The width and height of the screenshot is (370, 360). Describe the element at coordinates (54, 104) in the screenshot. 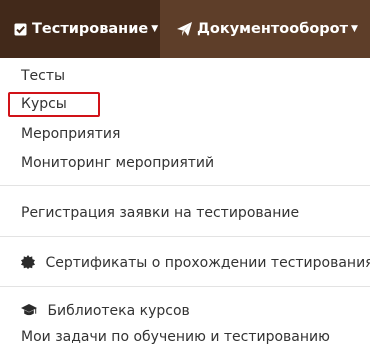

I see `highlight-box` at that location.